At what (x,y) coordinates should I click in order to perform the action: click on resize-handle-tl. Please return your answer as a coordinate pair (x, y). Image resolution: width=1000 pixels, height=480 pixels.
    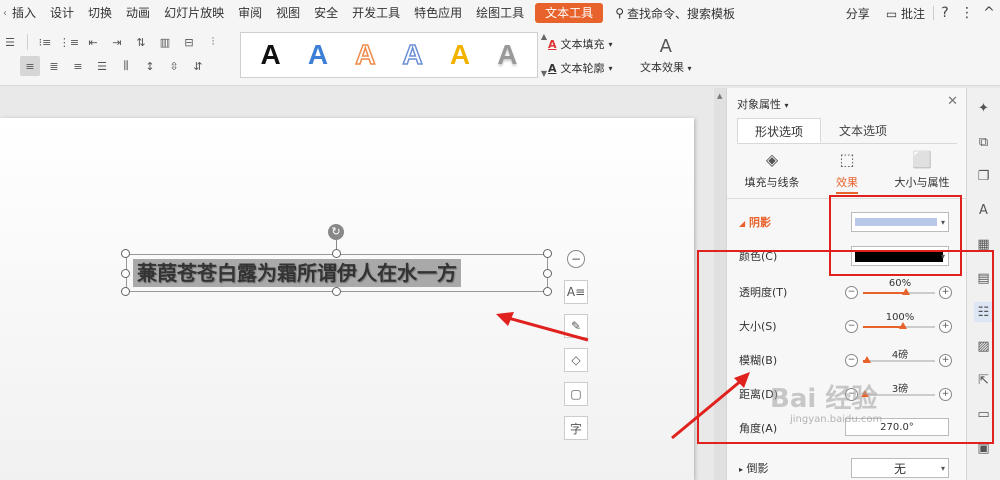
    Looking at the image, I should click on (125, 253).